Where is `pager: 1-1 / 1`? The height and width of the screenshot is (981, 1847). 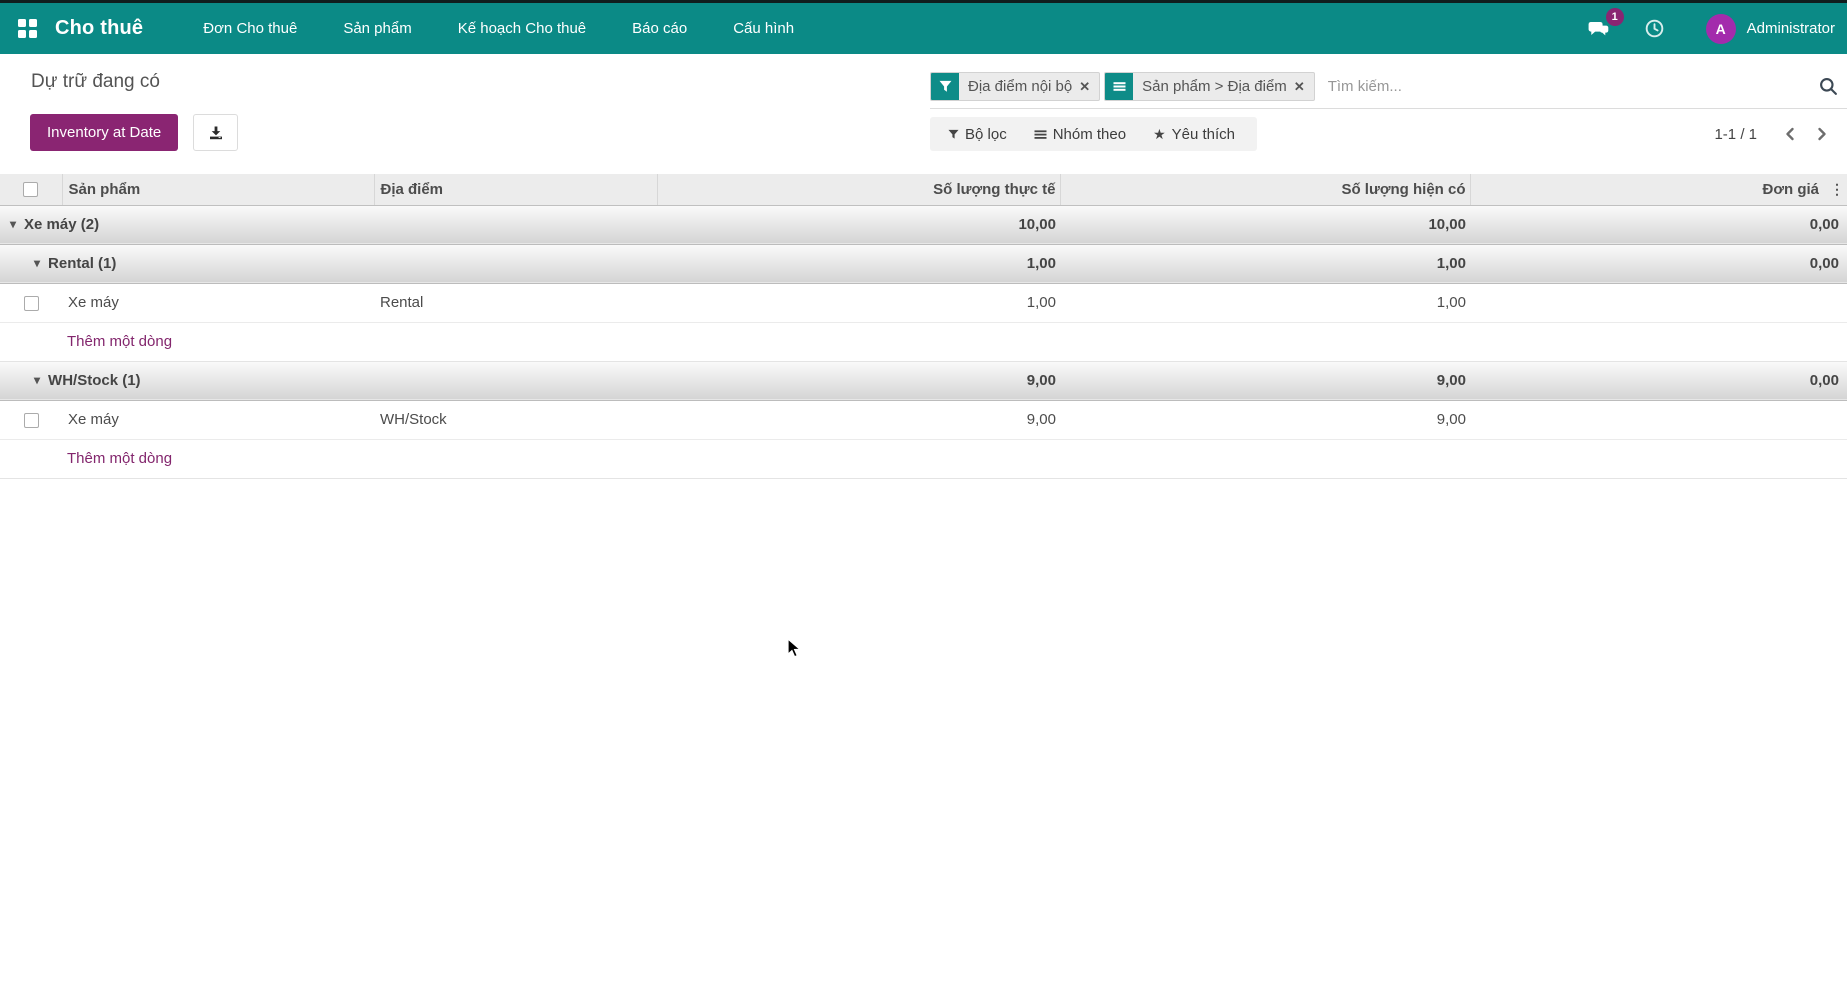 pager: 1-1 / 1 is located at coordinates (1775, 134).